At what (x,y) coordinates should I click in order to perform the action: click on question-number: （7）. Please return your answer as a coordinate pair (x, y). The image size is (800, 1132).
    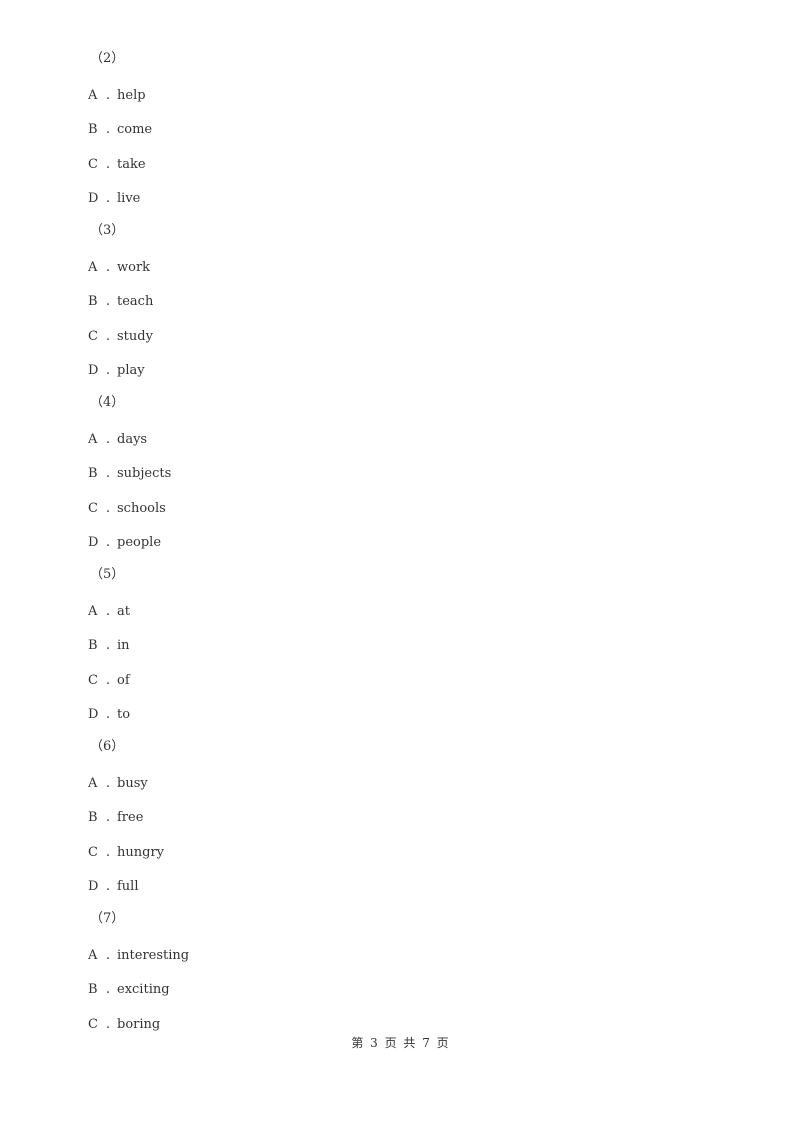
    Looking at the image, I should click on (107, 918).